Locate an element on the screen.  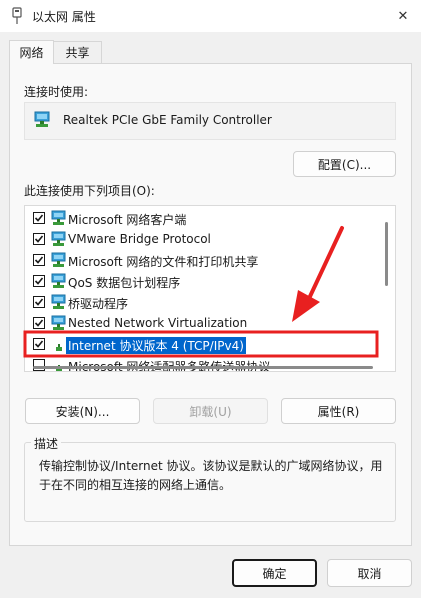
adapter-name: Realtek PCIe GbE Family Controller is located at coordinates (167, 120).